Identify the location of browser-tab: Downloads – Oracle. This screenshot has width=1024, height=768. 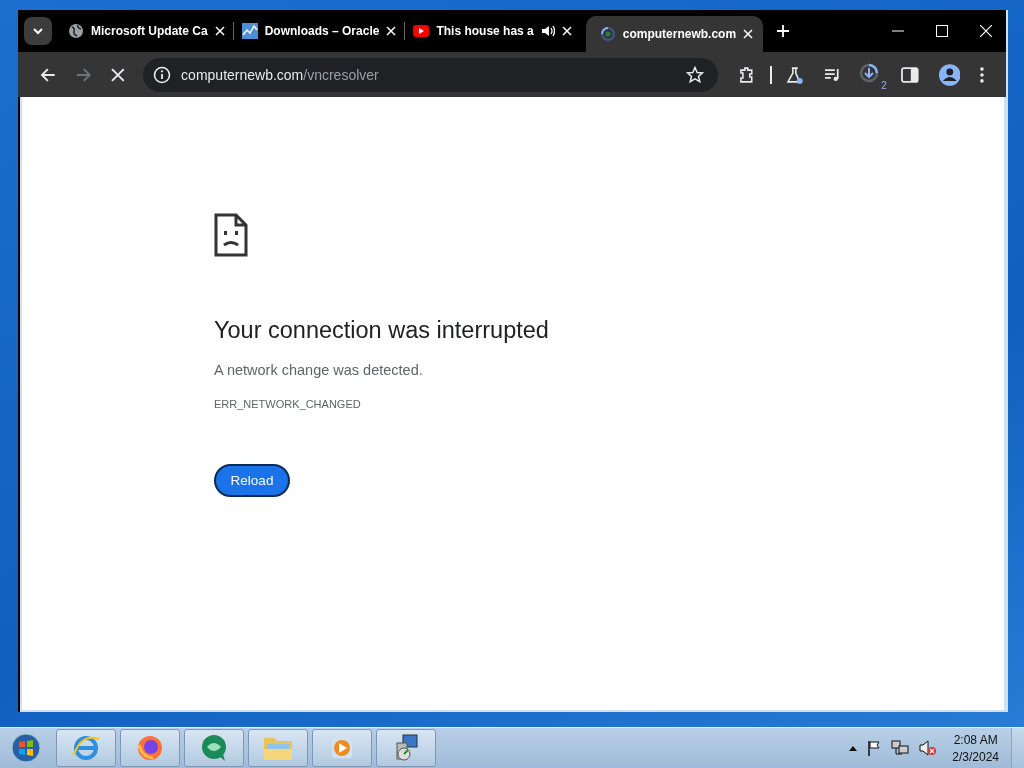
(319, 31).